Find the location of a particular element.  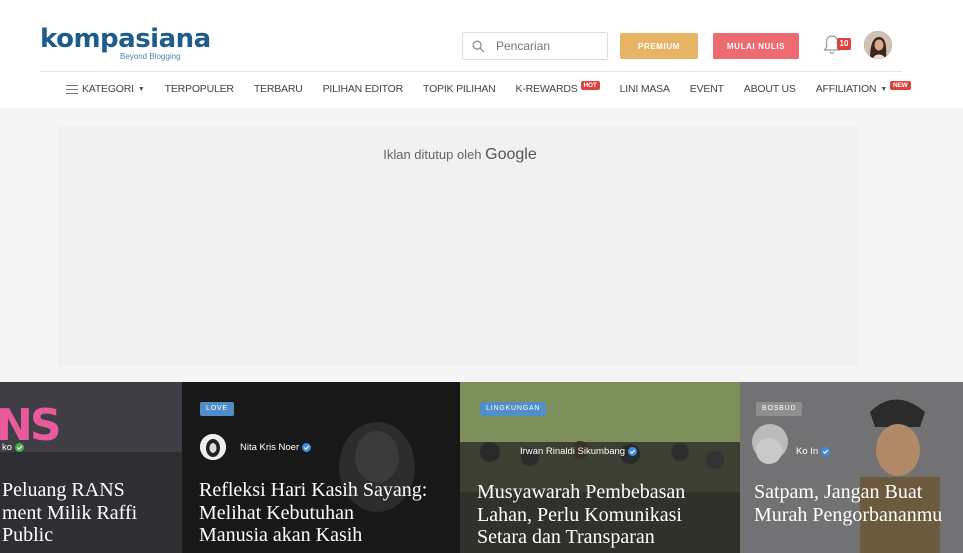

title-line: Melihat Kebutuhan is located at coordinates (276, 512).